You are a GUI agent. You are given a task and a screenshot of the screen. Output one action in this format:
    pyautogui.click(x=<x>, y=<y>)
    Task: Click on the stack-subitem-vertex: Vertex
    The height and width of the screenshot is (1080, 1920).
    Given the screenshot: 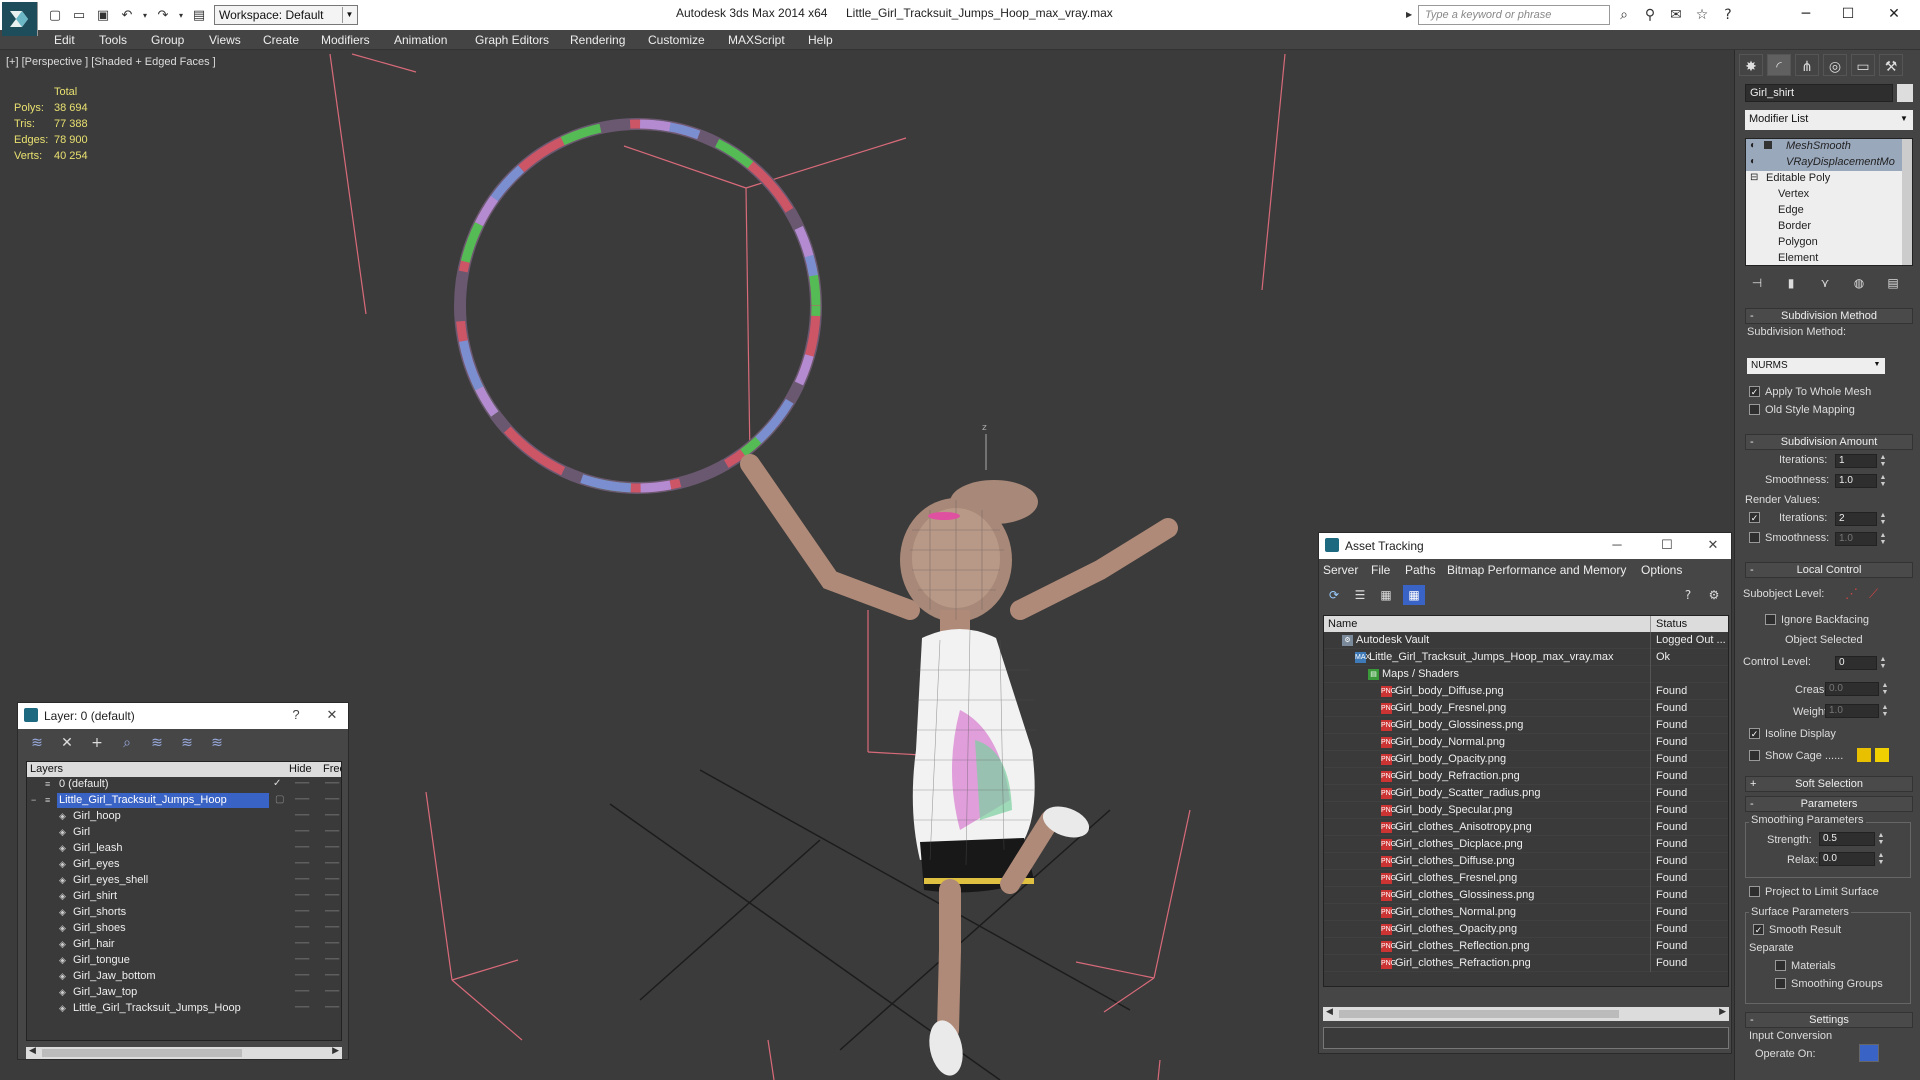 What is the action you would take?
    pyautogui.click(x=1829, y=195)
    